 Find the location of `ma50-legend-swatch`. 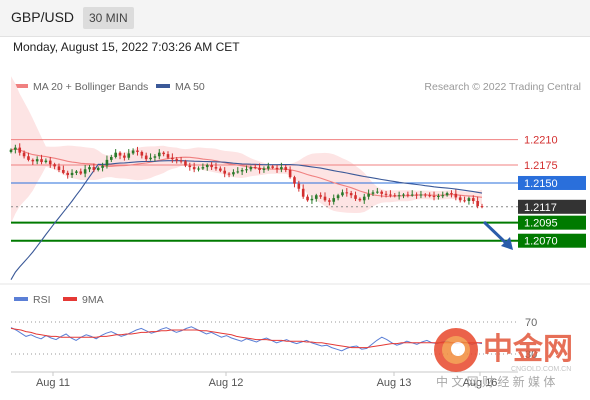

ma50-legend-swatch is located at coordinates (163, 86).